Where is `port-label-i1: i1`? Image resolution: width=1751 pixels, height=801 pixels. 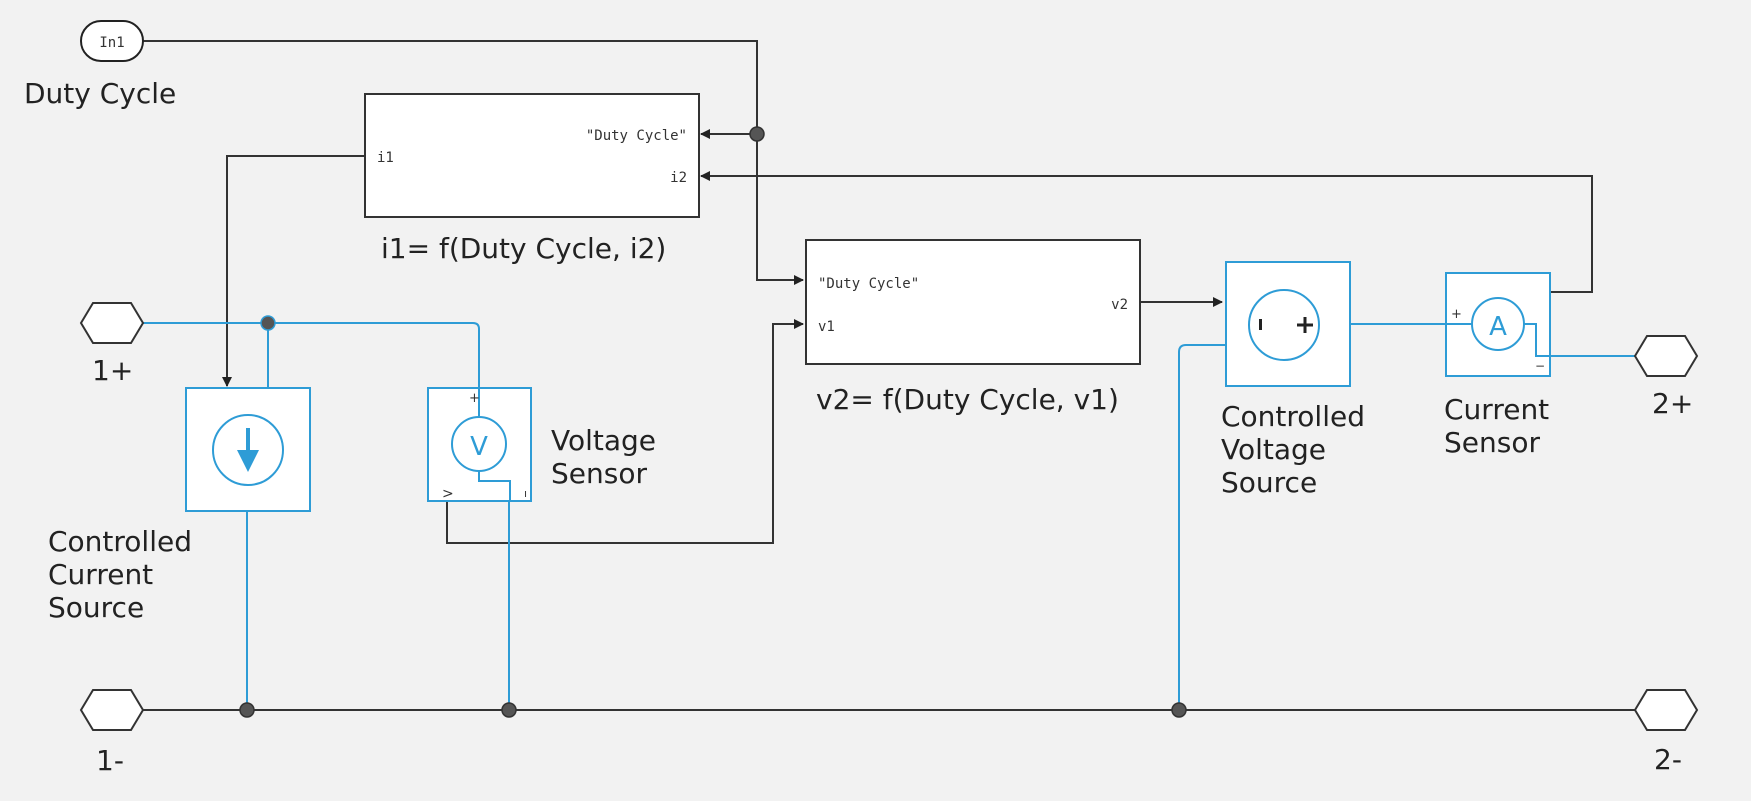
port-label-i1: i1 is located at coordinates (385, 158).